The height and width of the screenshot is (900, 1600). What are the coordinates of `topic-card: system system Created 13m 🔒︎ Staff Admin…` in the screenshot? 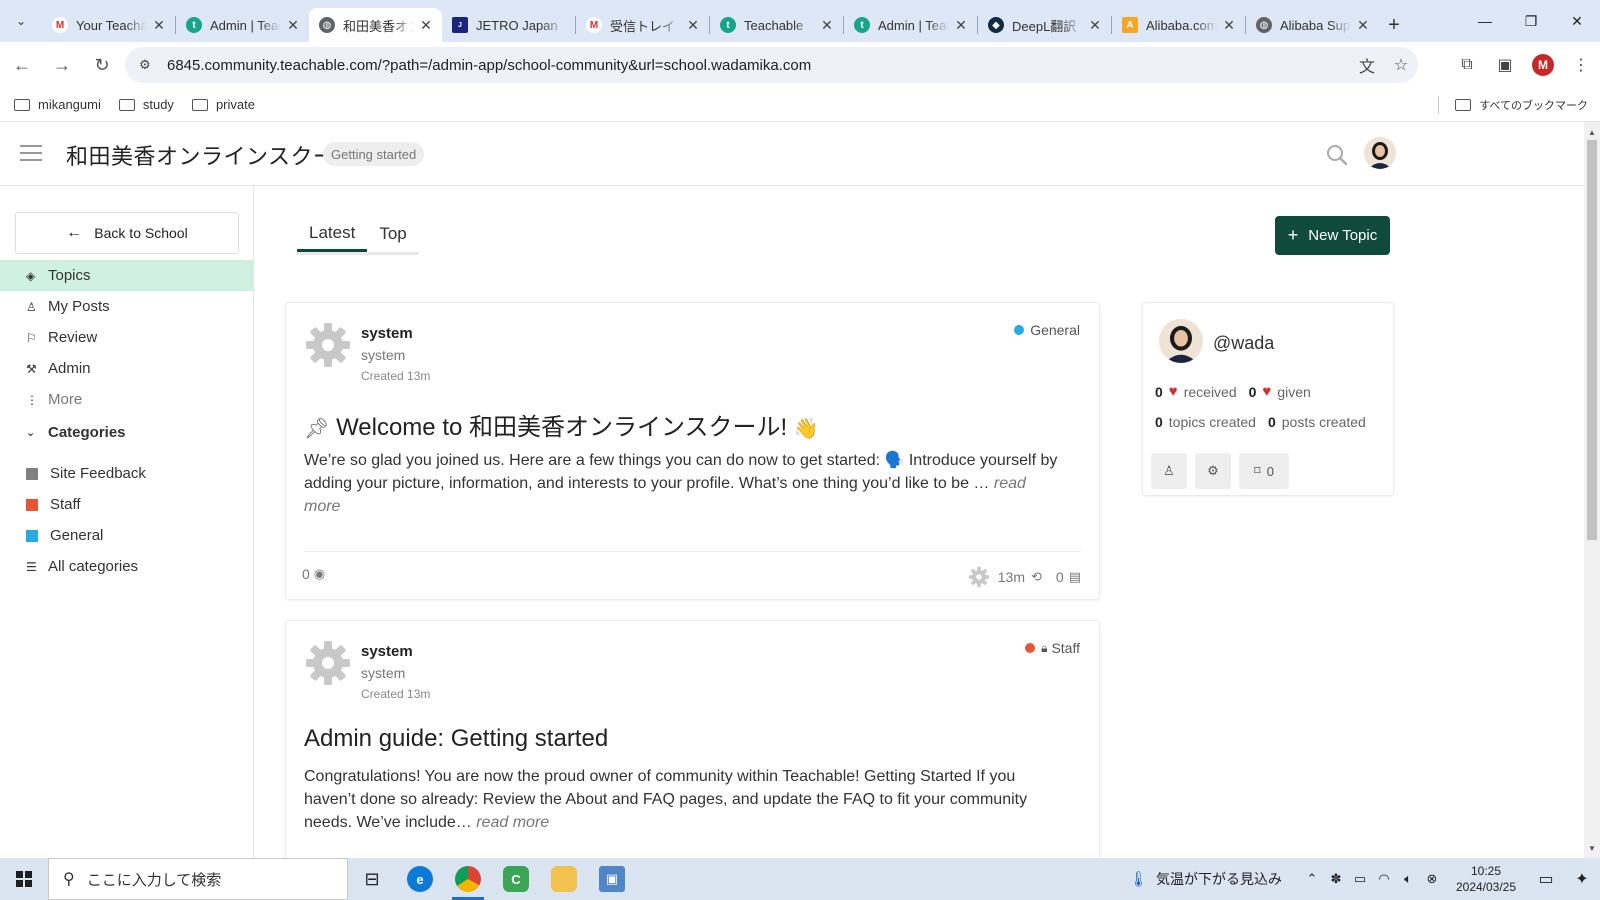 It's located at (692, 739).